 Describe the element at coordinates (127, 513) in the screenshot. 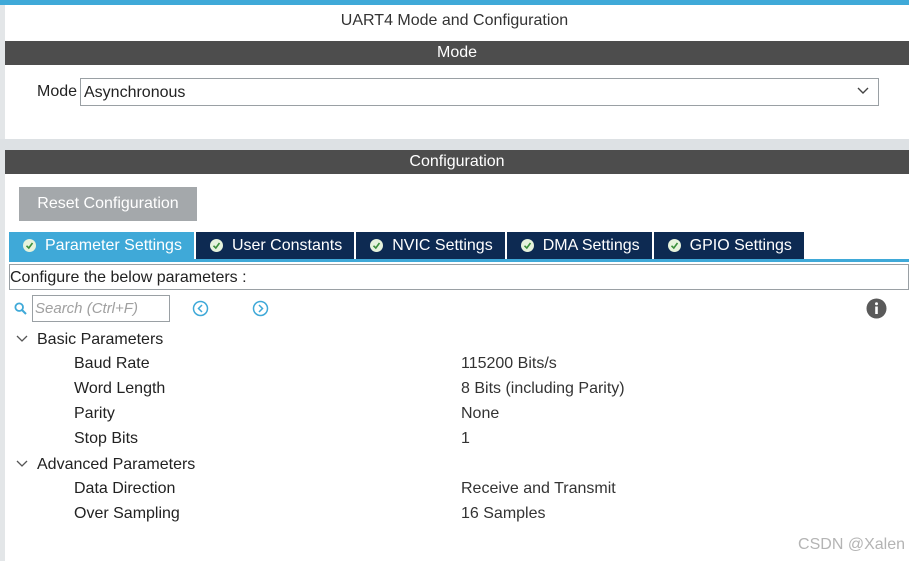

I see `param-name-over-sampling: Over Sampling` at that location.